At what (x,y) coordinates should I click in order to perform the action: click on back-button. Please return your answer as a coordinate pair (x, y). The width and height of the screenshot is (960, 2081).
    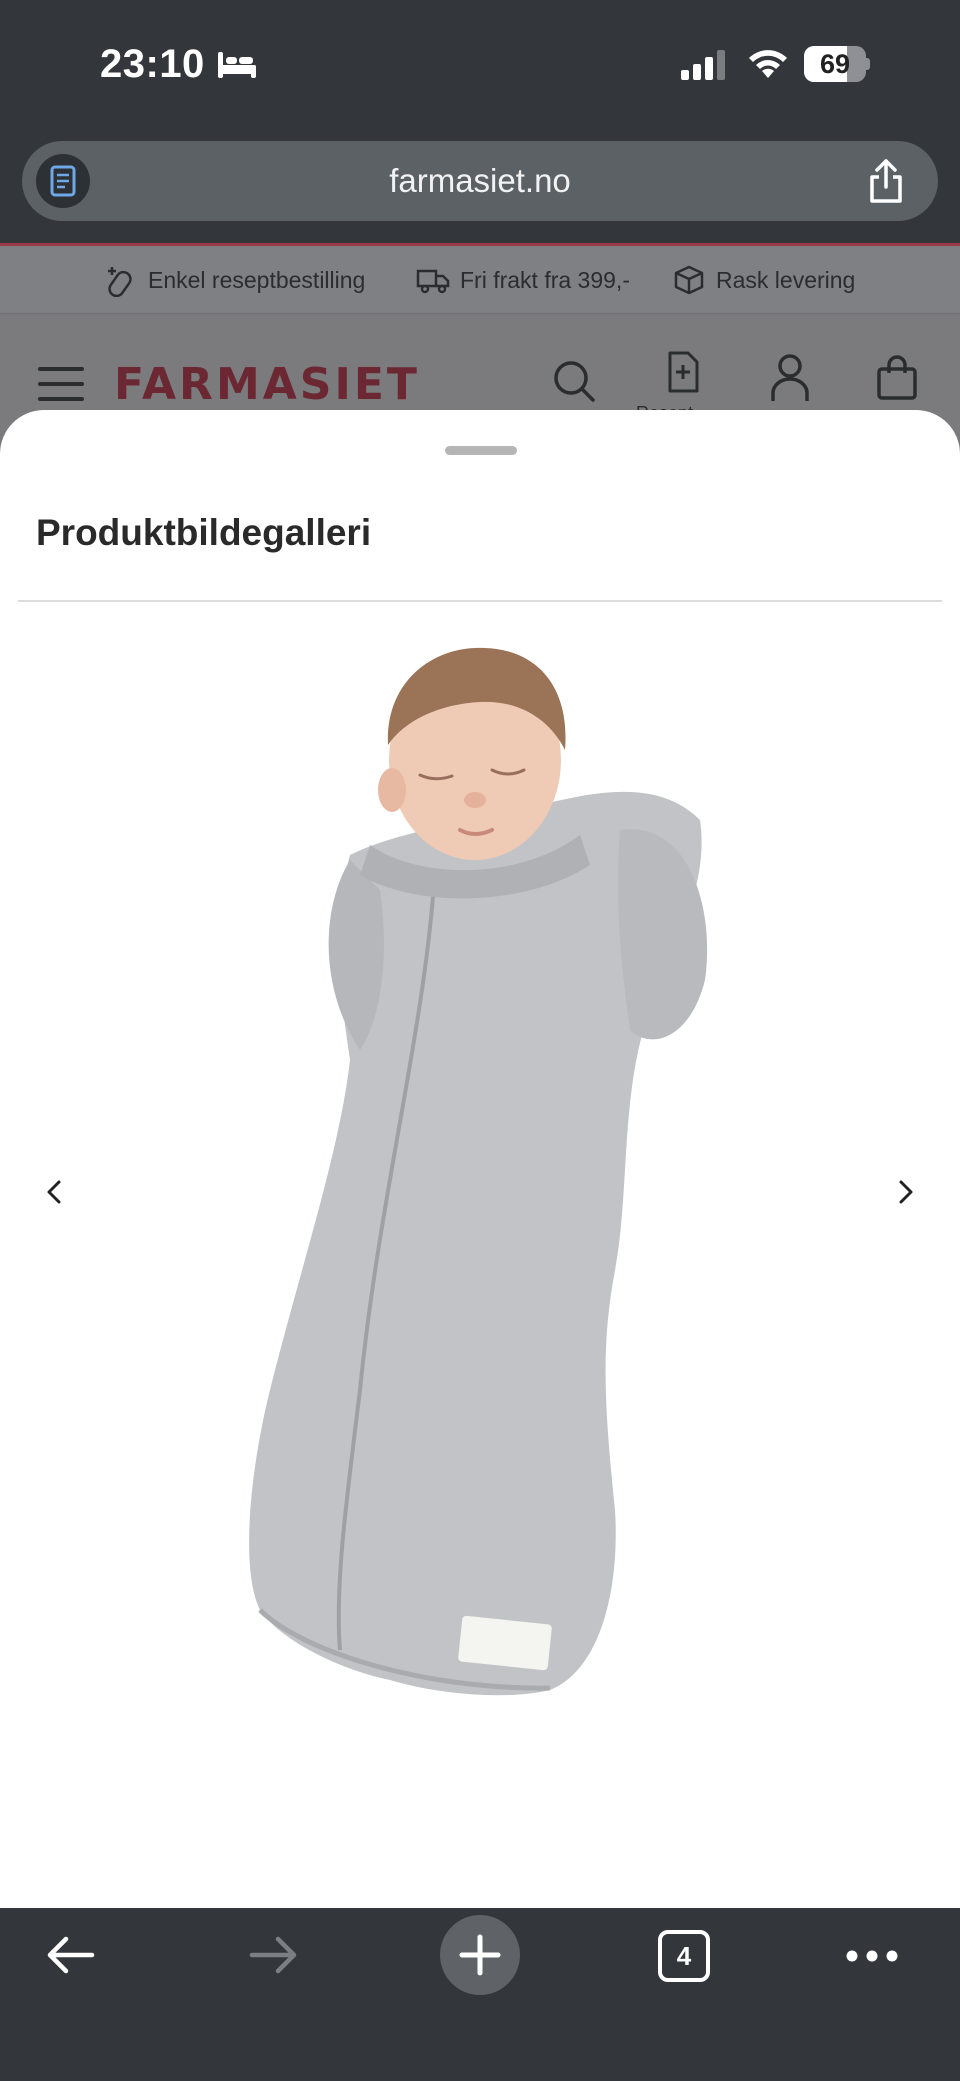
    Looking at the image, I should click on (70, 1955).